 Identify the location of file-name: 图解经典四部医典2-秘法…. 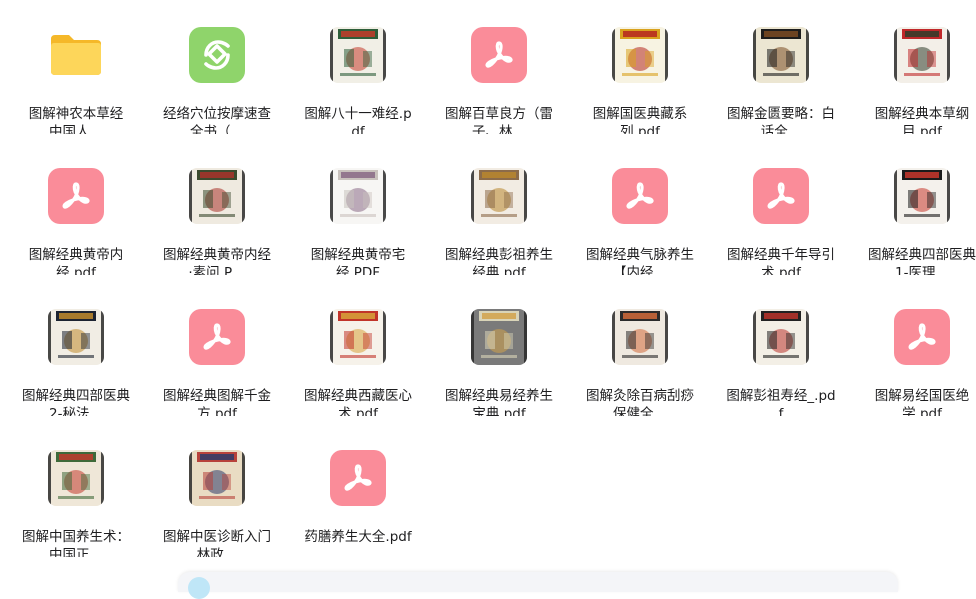
(76, 402).